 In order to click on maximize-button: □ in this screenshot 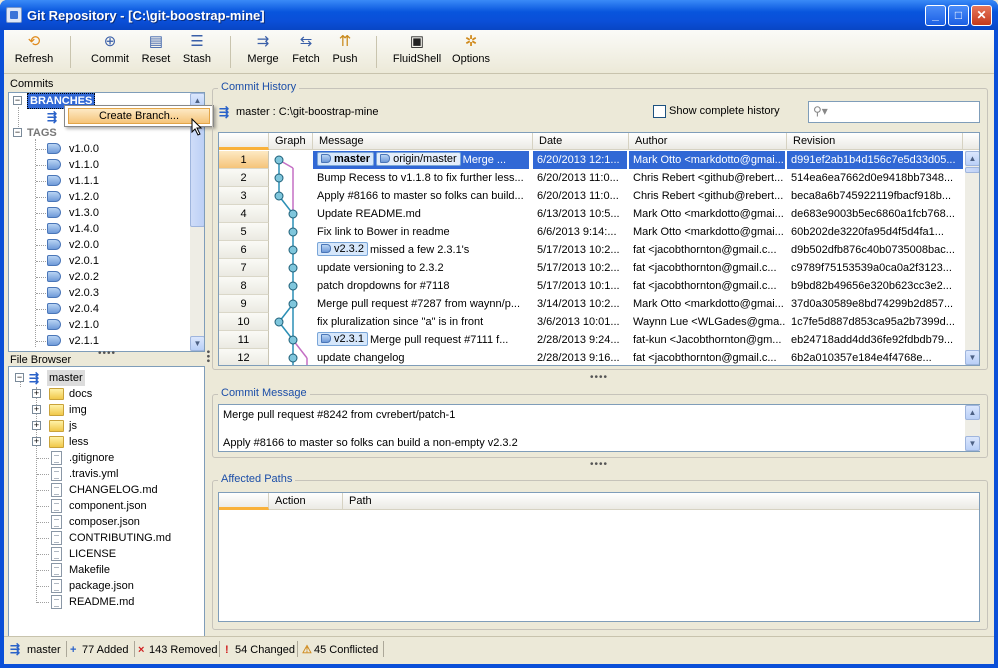, I will do `click(958, 15)`.